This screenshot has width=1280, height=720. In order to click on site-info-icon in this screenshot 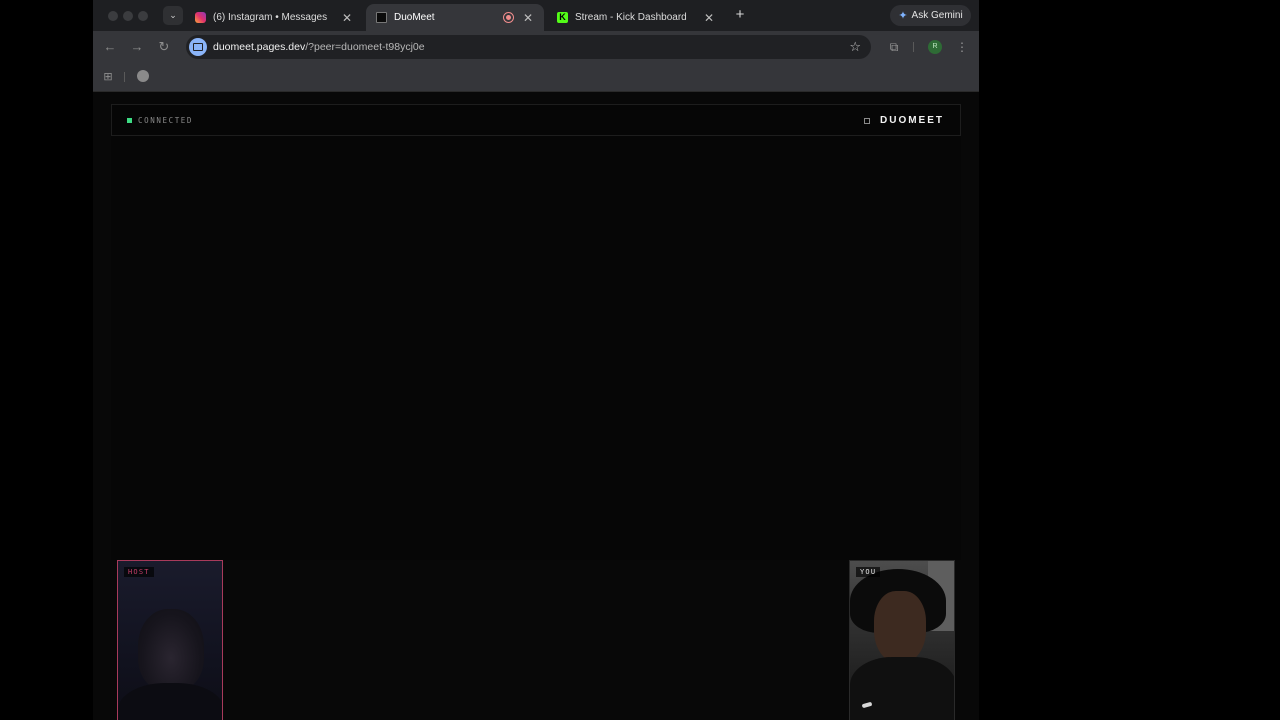, I will do `click(198, 47)`.